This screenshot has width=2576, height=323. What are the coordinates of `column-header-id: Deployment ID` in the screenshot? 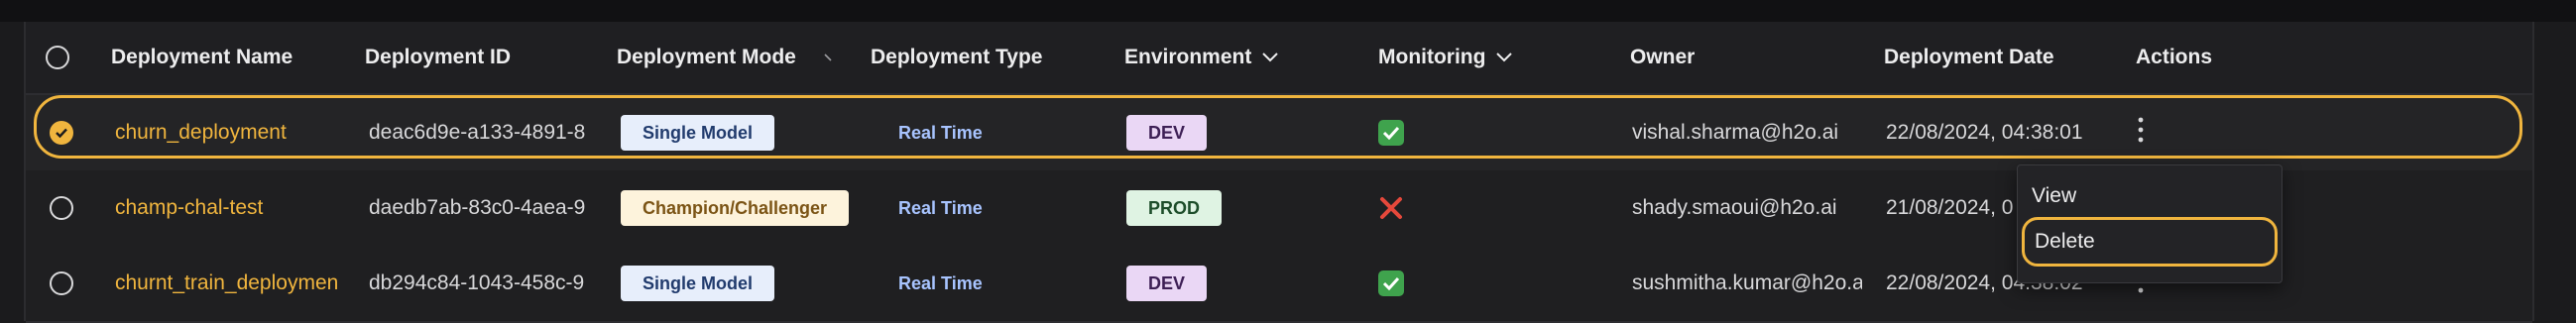 It's located at (474, 58).